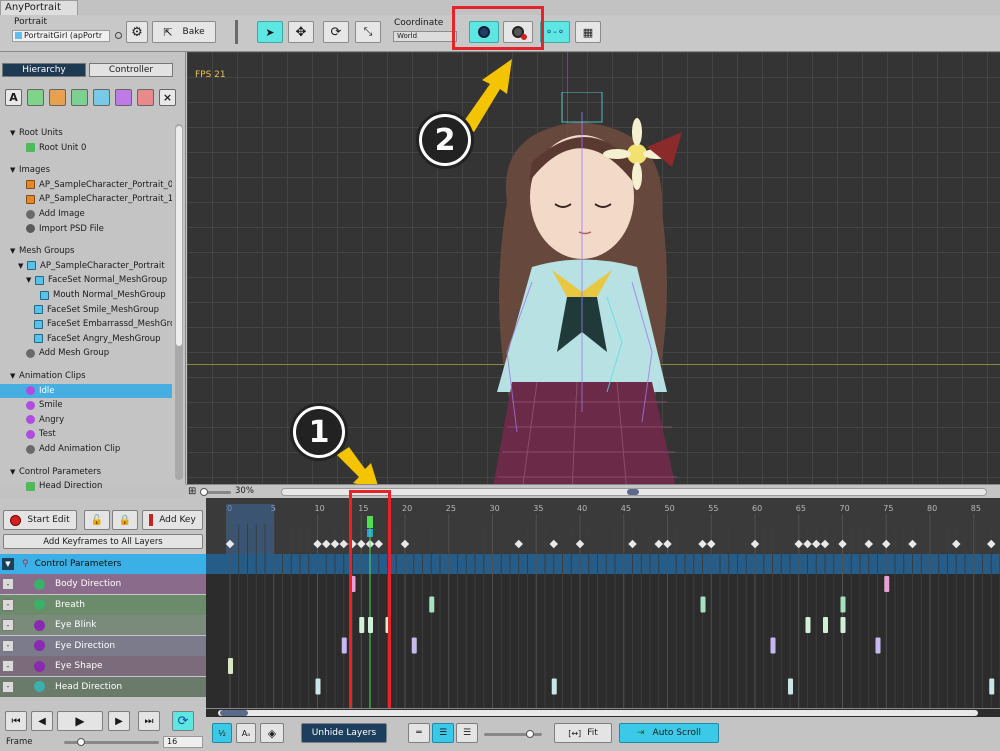  I want to click on timeline-zoom-knob, so click(530, 734).